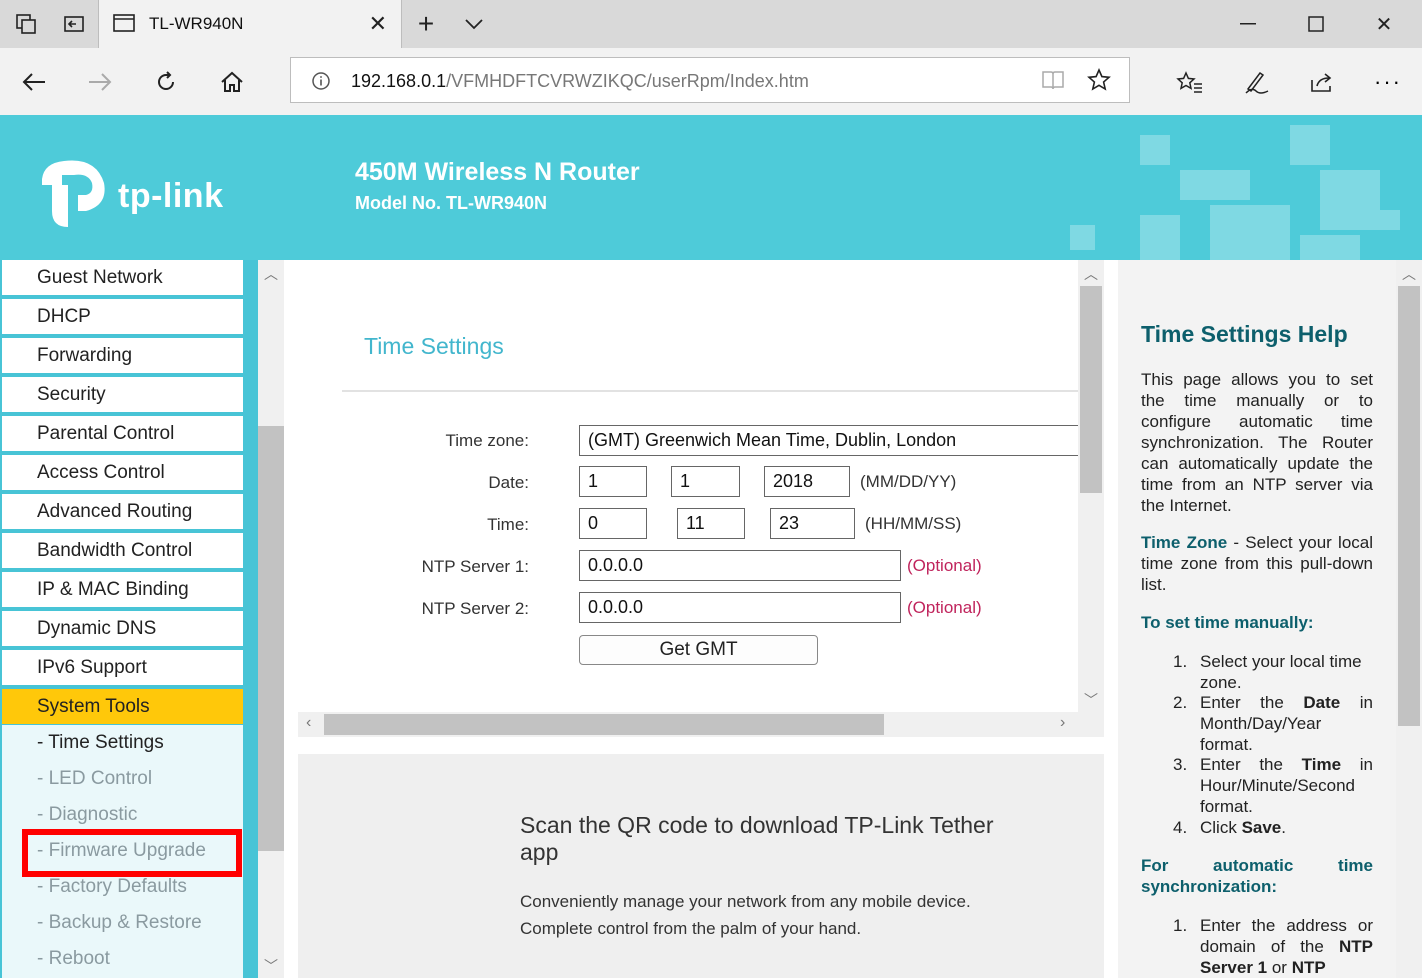 The image size is (1422, 978). Describe the element at coordinates (1190, 82) in the screenshot. I see `favorites-hub-icon` at that location.